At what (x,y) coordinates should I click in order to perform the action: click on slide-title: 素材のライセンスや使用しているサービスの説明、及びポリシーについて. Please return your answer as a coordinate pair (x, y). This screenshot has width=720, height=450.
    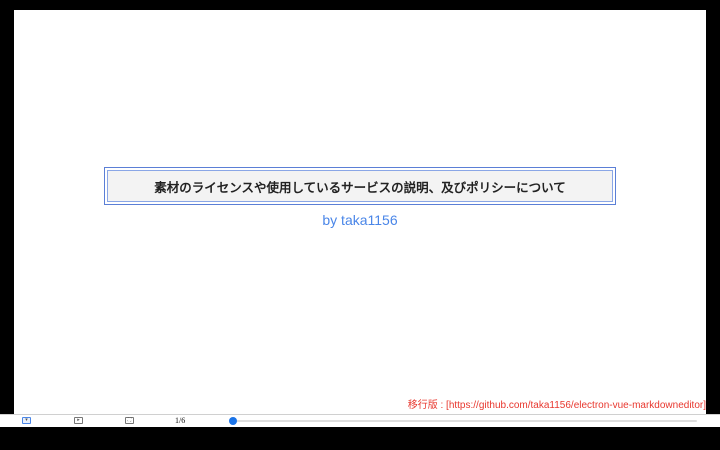
    Looking at the image, I should click on (360, 186).